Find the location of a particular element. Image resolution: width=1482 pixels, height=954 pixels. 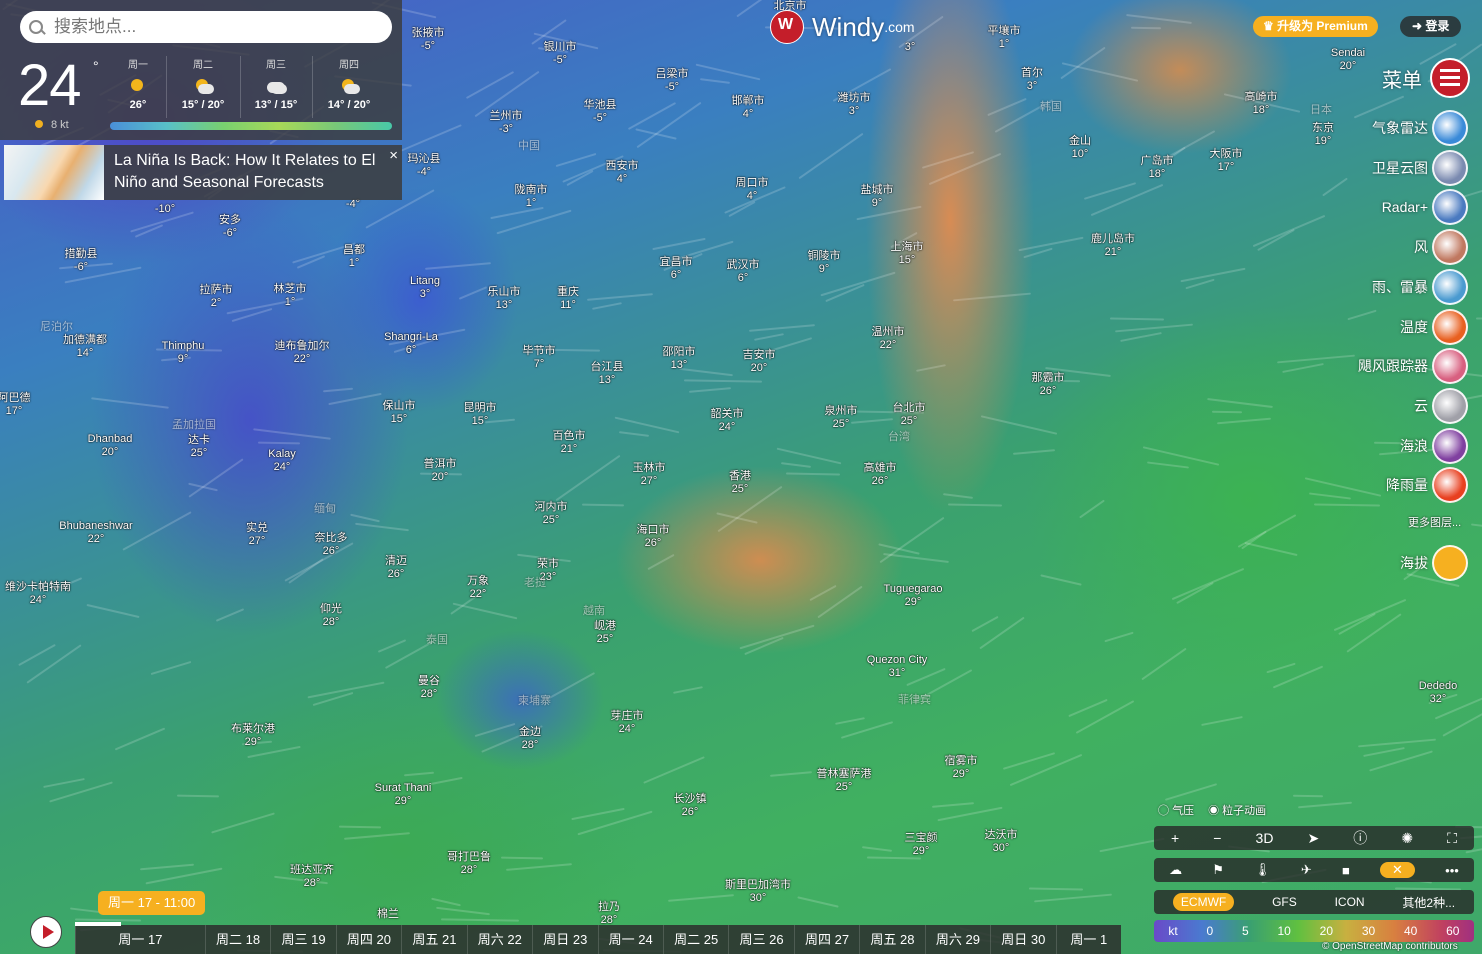

model-option: ICON is located at coordinates (1350, 902).